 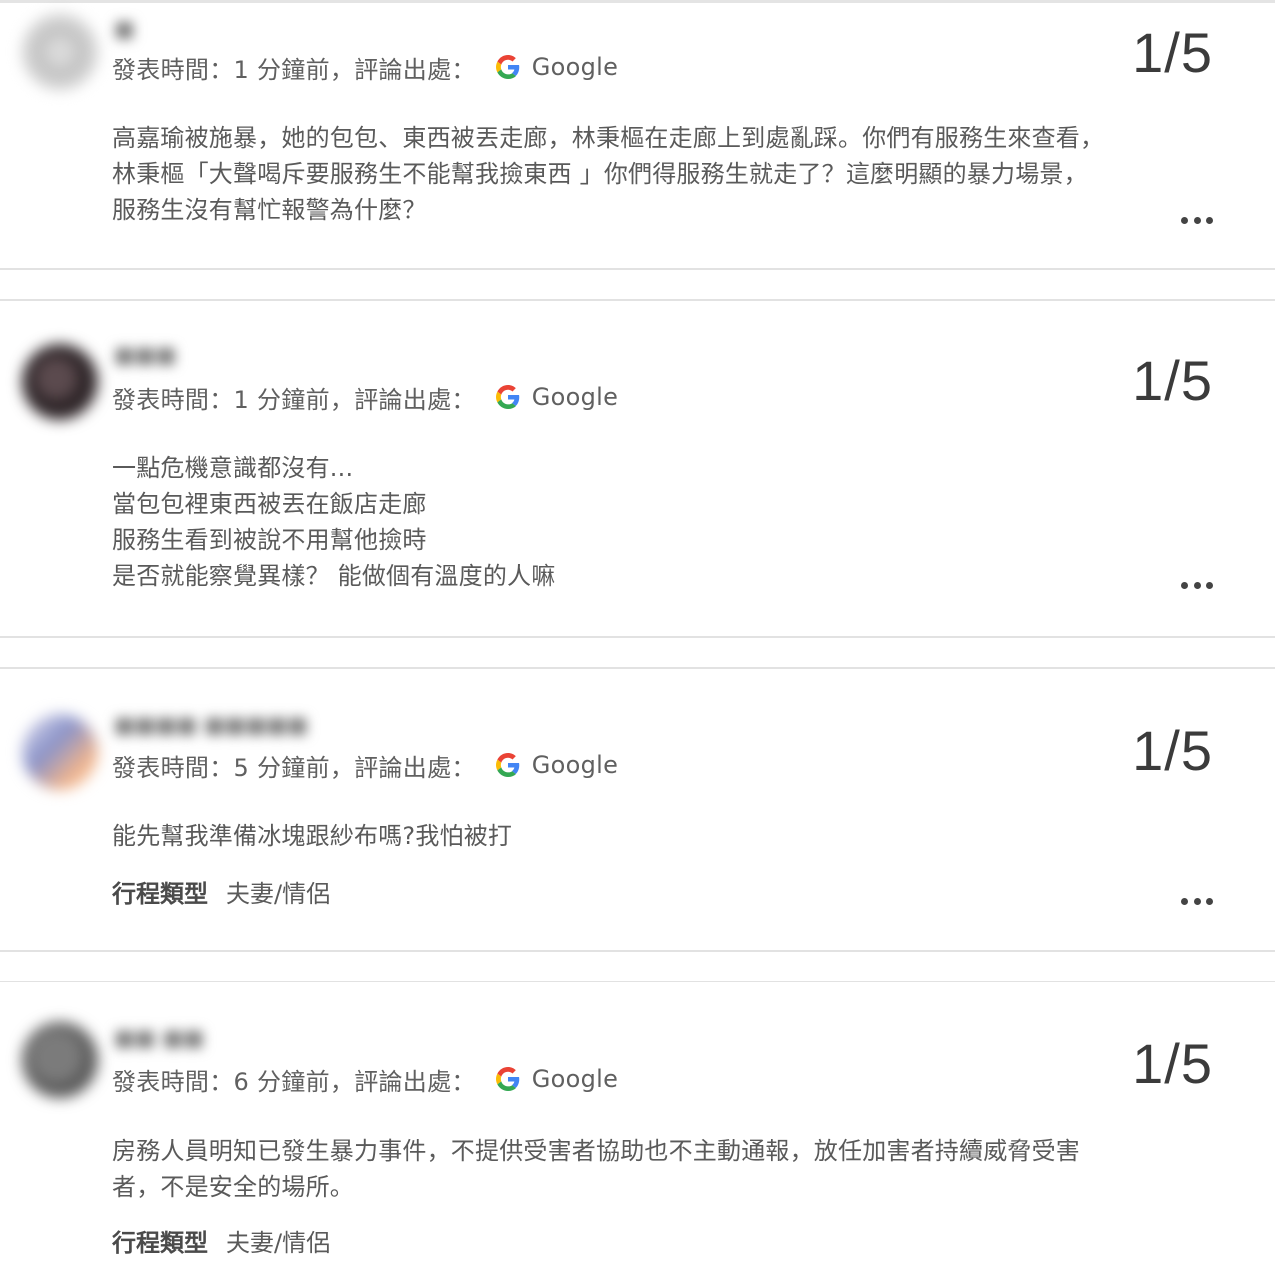 I want to click on posted-time: 5 分鐘前, so click(x=281, y=767).